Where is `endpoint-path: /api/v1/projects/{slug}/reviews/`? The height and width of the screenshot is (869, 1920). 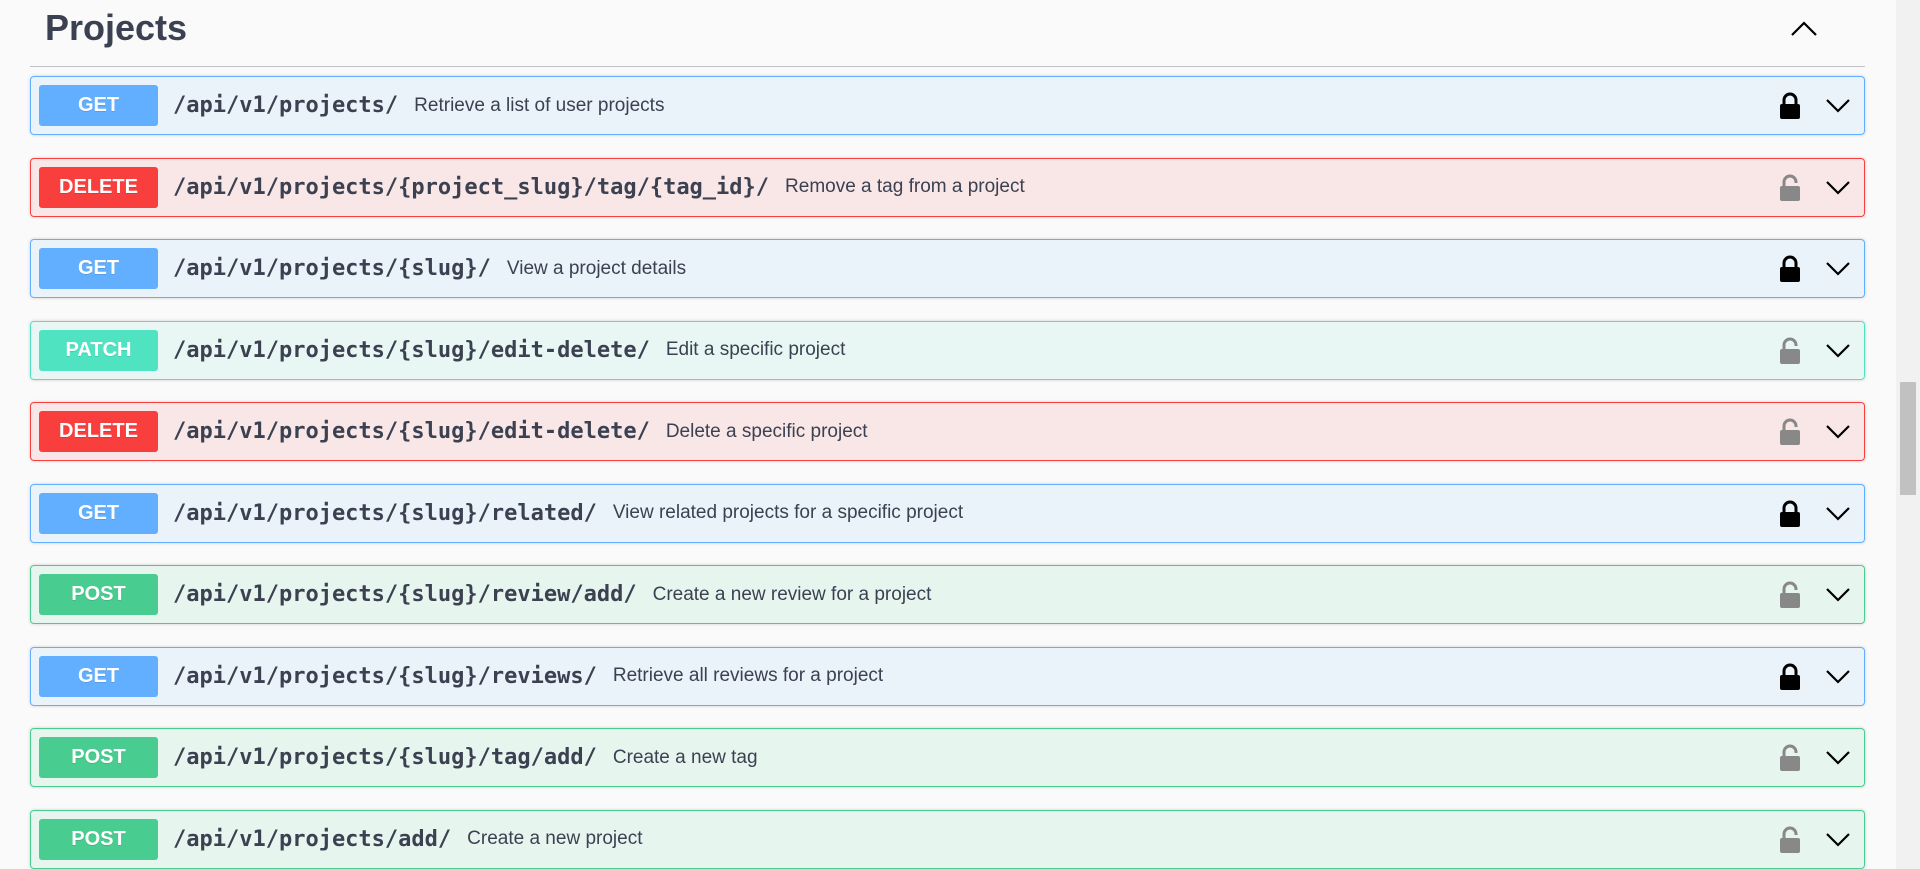
endpoint-path: /api/v1/projects/{slug}/reviews/ is located at coordinates (385, 676).